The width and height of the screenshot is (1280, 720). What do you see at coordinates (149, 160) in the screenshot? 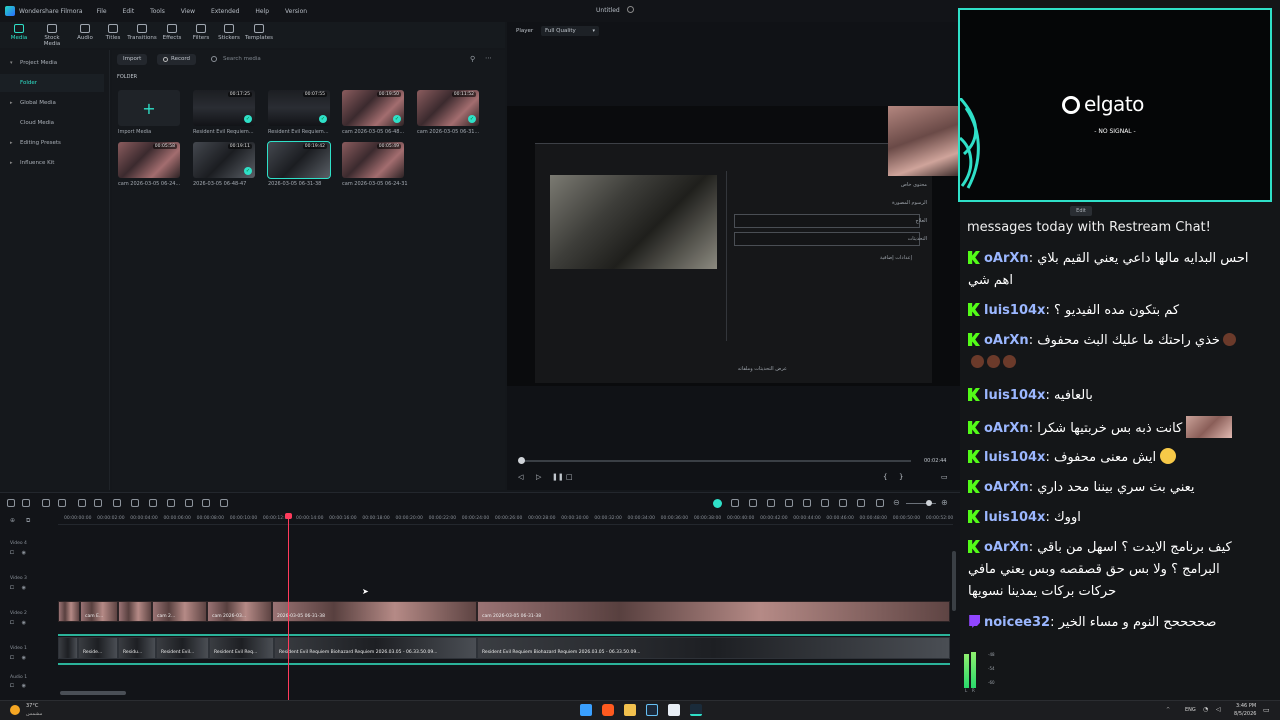
I see `media-thumb: 00:05:58` at bounding box center [149, 160].